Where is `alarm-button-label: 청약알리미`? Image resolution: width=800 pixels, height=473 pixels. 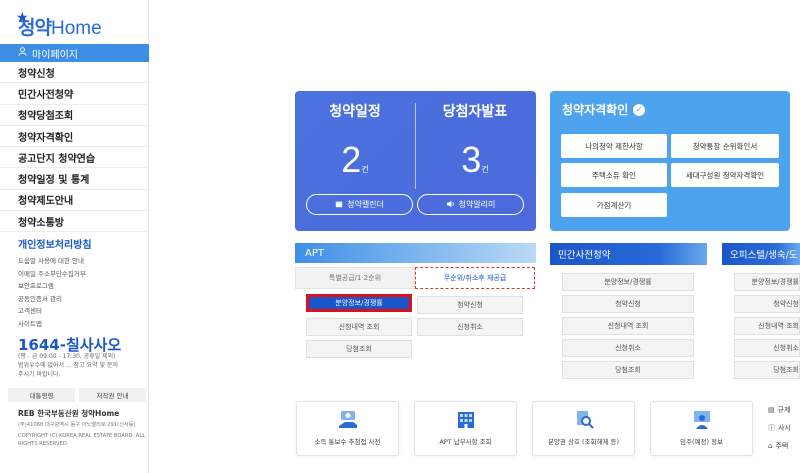
alarm-button-label: 청약알리미 is located at coordinates (477, 204).